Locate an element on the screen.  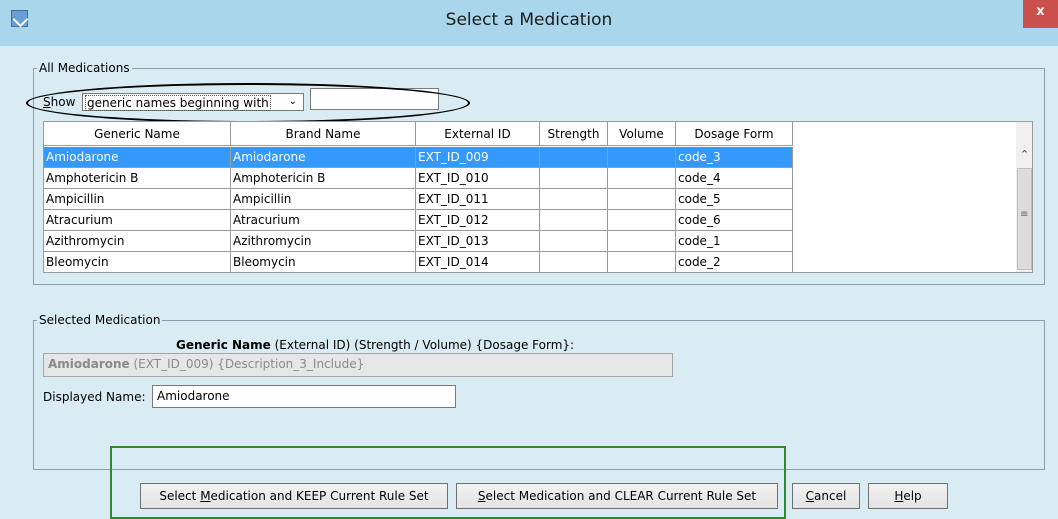
cell-generic-name: Amphotericin B is located at coordinates (137, 178).